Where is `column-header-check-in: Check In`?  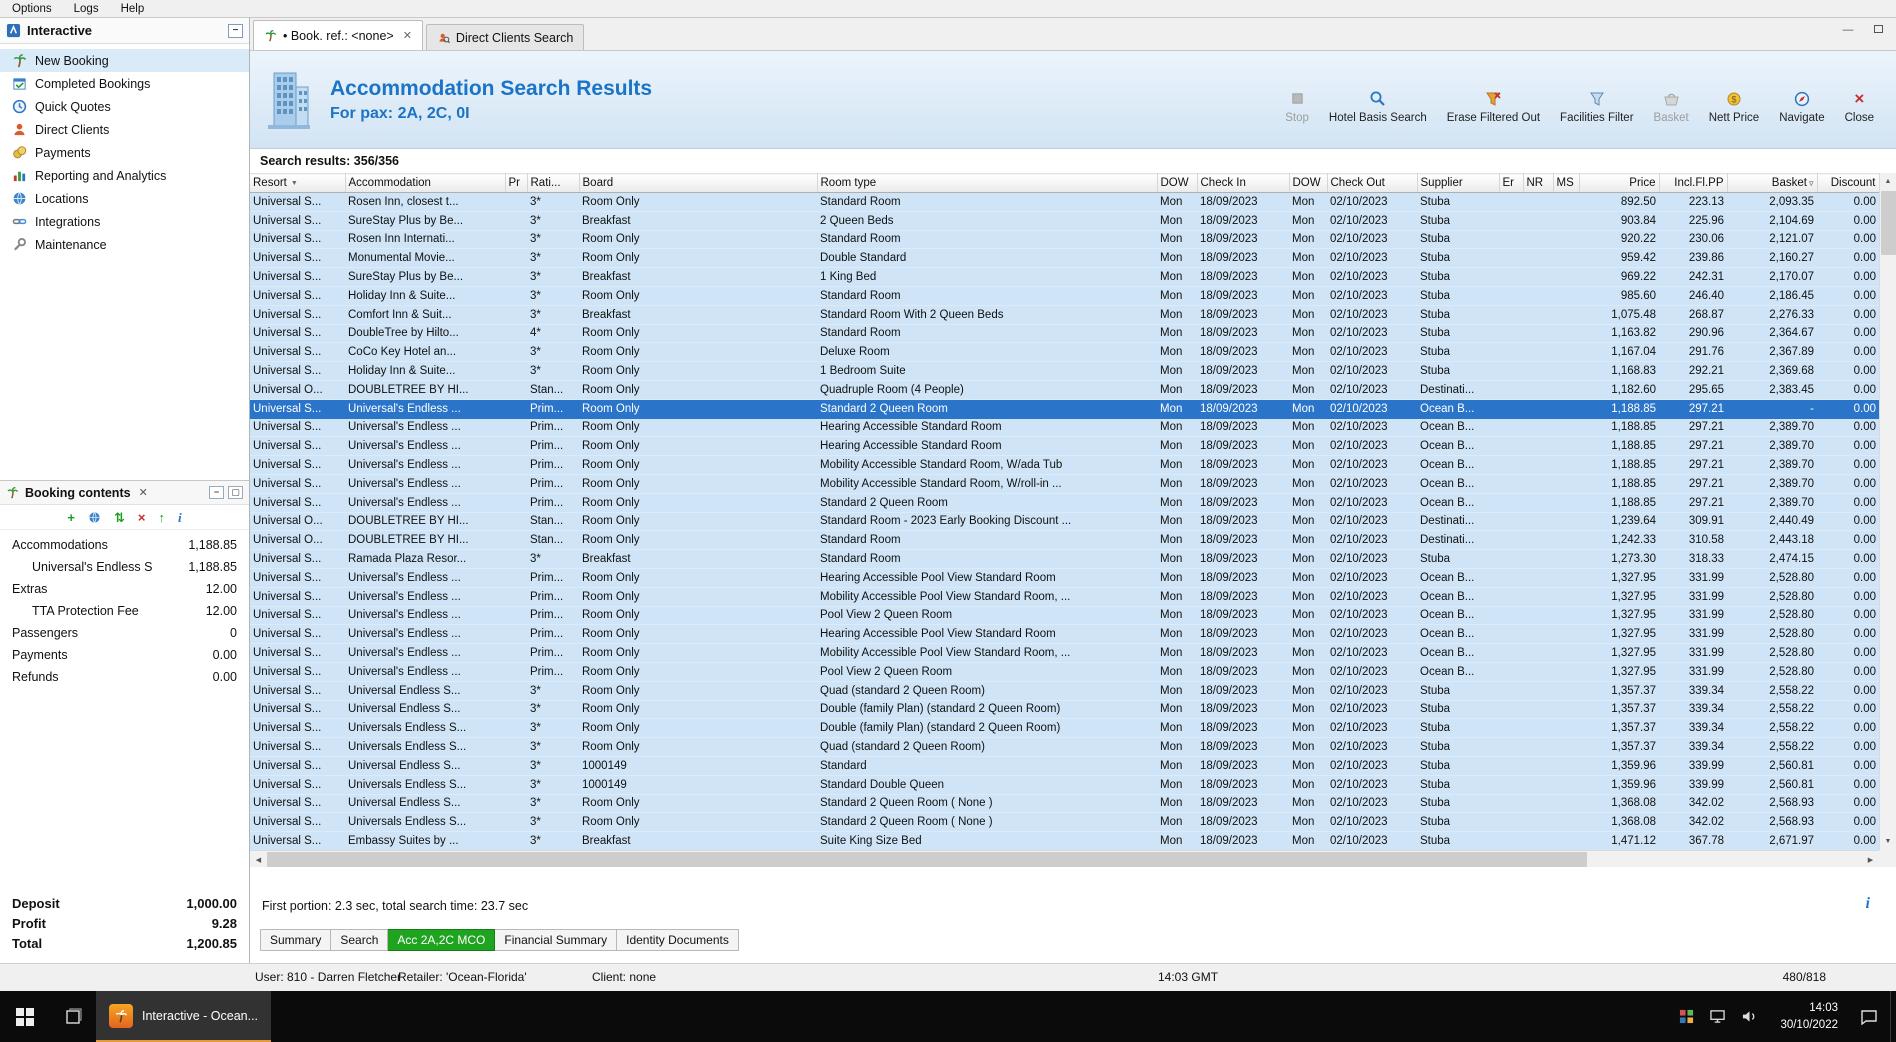 column-header-check-in: Check In is located at coordinates (1243, 183).